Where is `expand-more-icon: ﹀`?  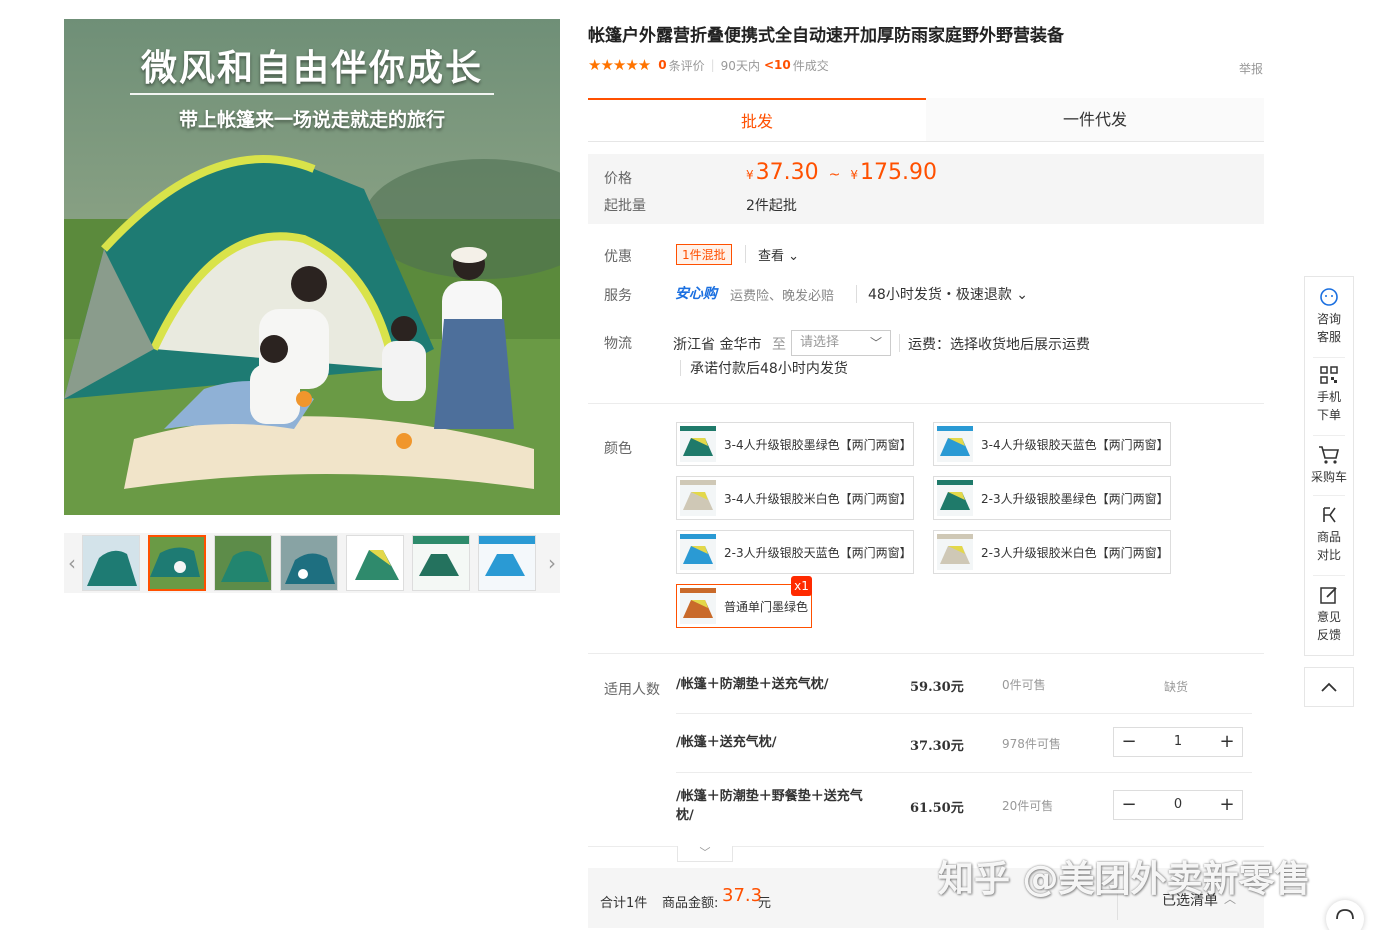 expand-more-icon: ﹀ is located at coordinates (705, 854).